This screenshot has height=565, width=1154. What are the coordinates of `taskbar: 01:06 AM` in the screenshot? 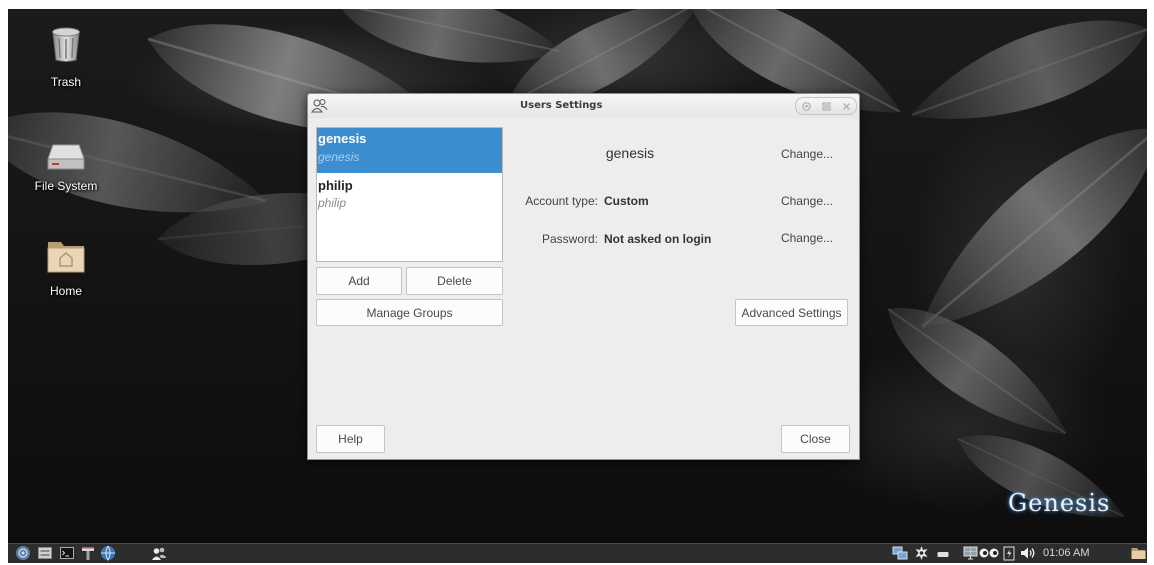 It's located at (577, 553).